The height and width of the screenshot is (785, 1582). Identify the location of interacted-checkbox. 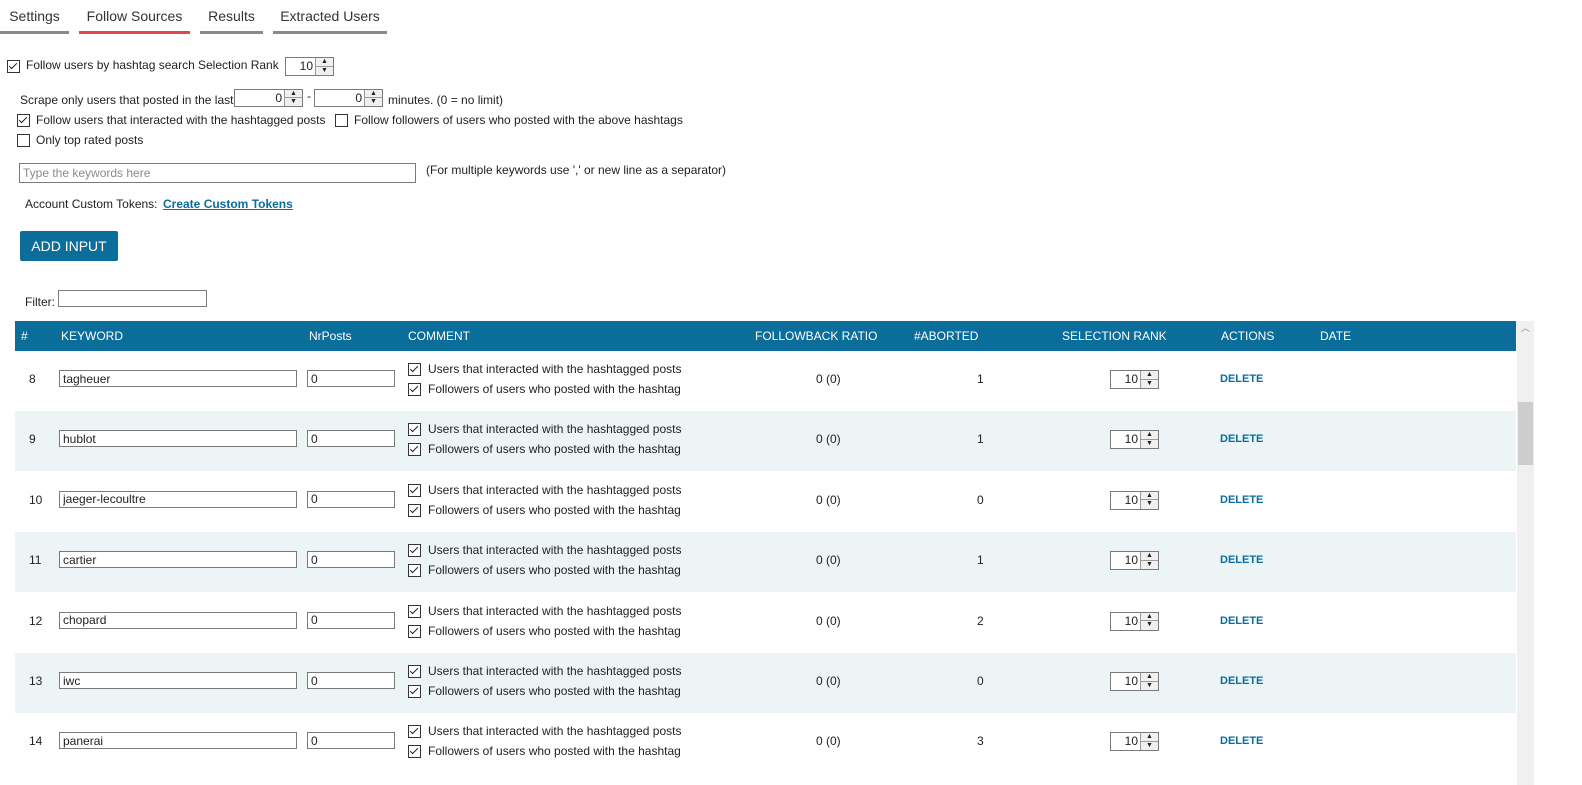
(23, 120).